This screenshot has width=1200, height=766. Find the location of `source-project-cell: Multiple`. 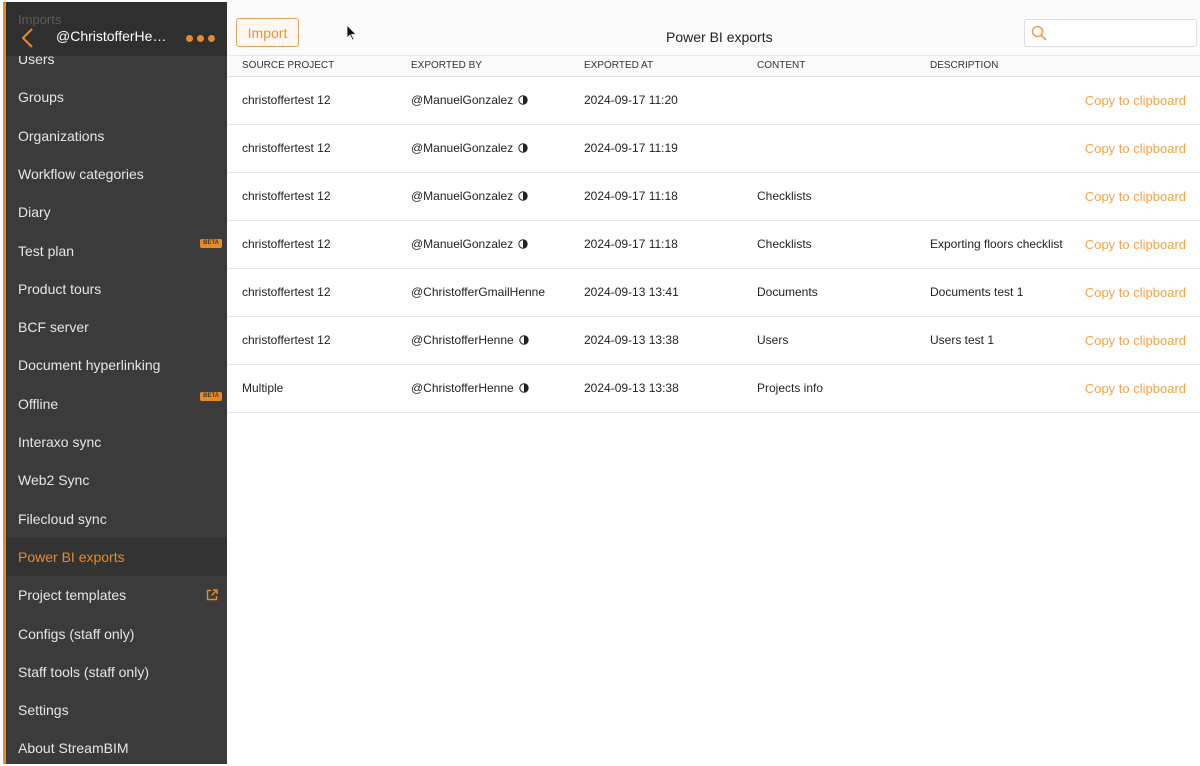

source-project-cell: Multiple is located at coordinates (262, 388).